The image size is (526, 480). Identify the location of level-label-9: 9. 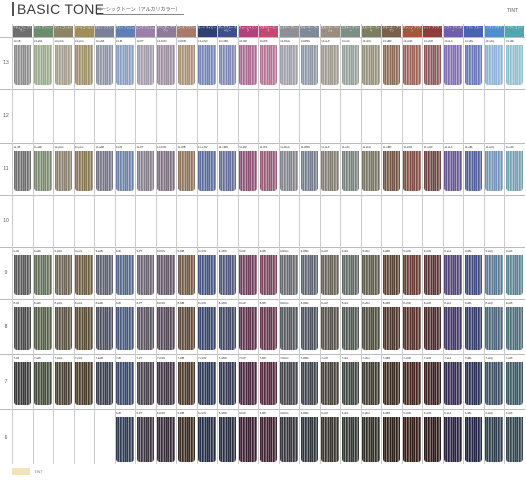
(6, 273).